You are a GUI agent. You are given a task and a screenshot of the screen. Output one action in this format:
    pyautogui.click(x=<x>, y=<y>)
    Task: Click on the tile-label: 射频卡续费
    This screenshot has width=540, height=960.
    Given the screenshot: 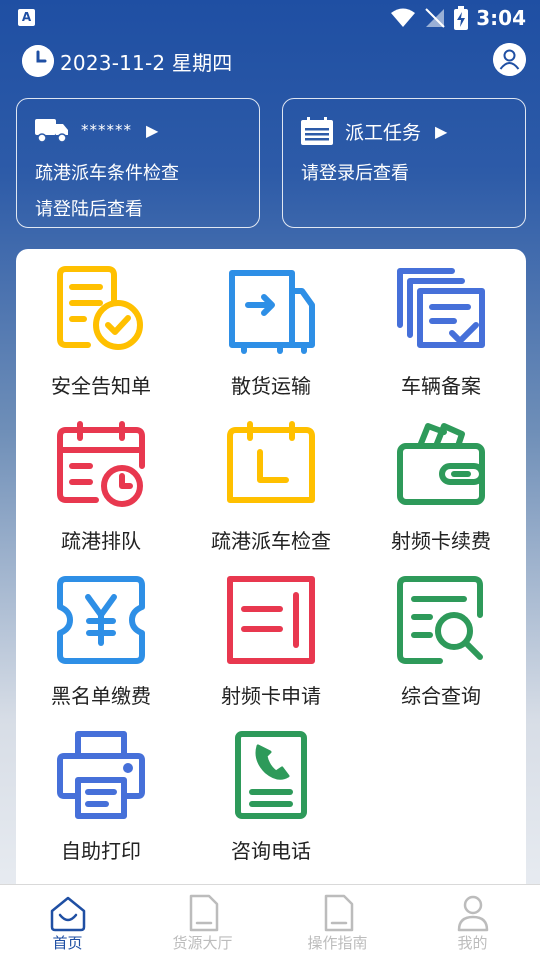 What is the action you would take?
    pyautogui.click(x=441, y=541)
    